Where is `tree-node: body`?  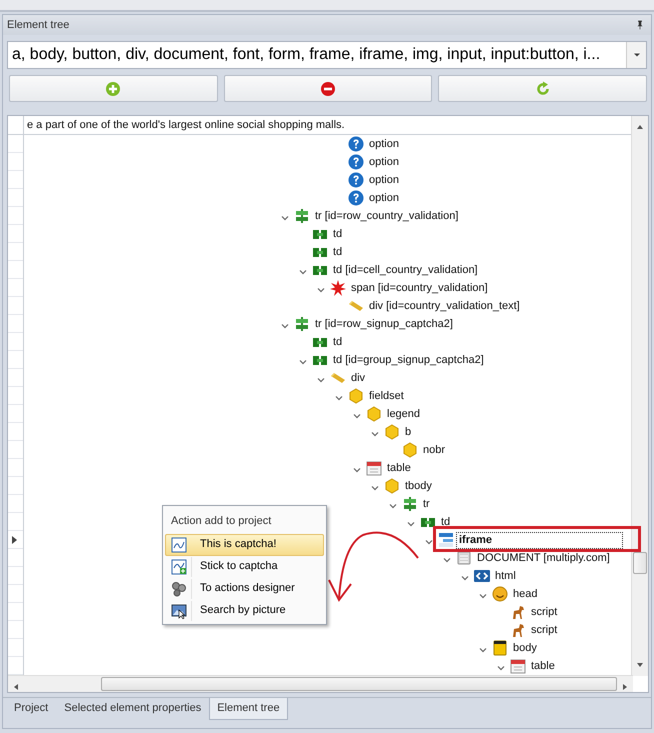 tree-node: body is located at coordinates (525, 648).